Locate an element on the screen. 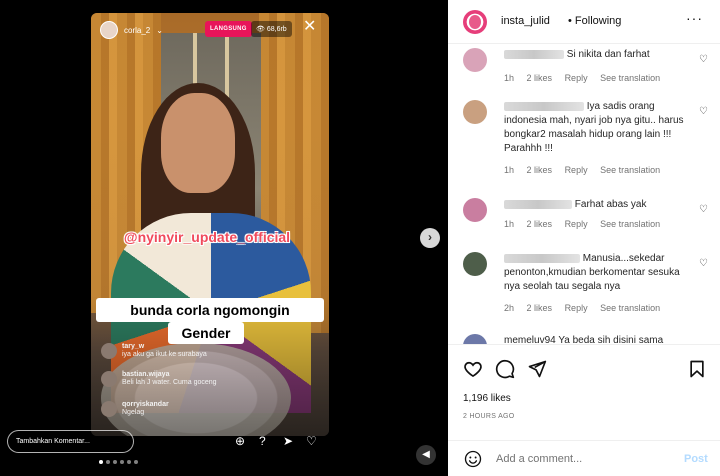  live-username: corla_2 is located at coordinates (137, 30).